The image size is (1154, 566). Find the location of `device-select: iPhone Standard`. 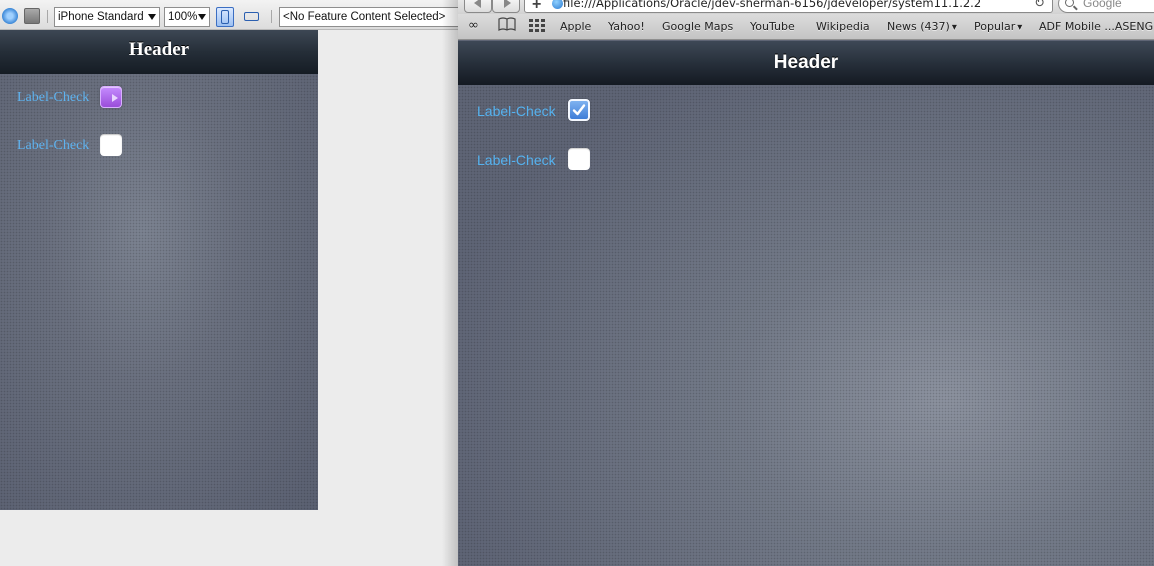

device-select: iPhone Standard is located at coordinates (107, 17).